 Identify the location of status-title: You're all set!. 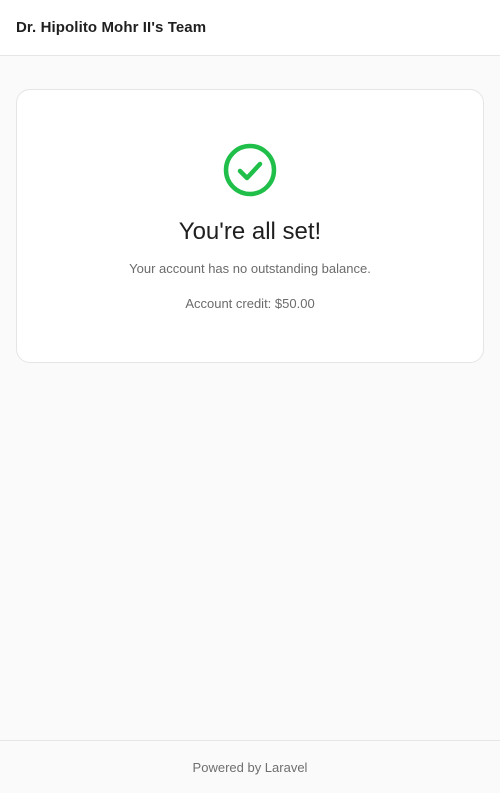
(250, 231).